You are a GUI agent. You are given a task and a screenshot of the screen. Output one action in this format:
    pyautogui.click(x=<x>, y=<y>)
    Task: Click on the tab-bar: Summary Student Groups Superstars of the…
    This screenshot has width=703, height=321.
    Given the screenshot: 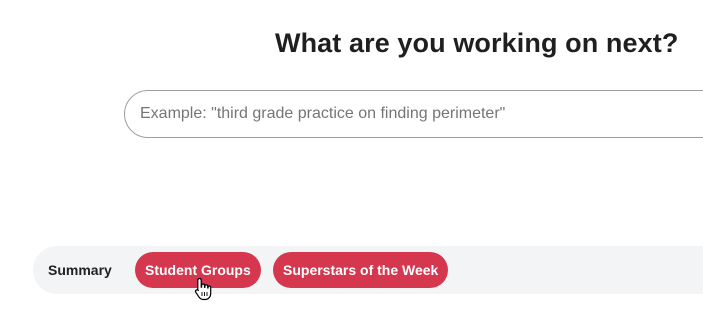 What is the action you would take?
    pyautogui.click(x=368, y=270)
    